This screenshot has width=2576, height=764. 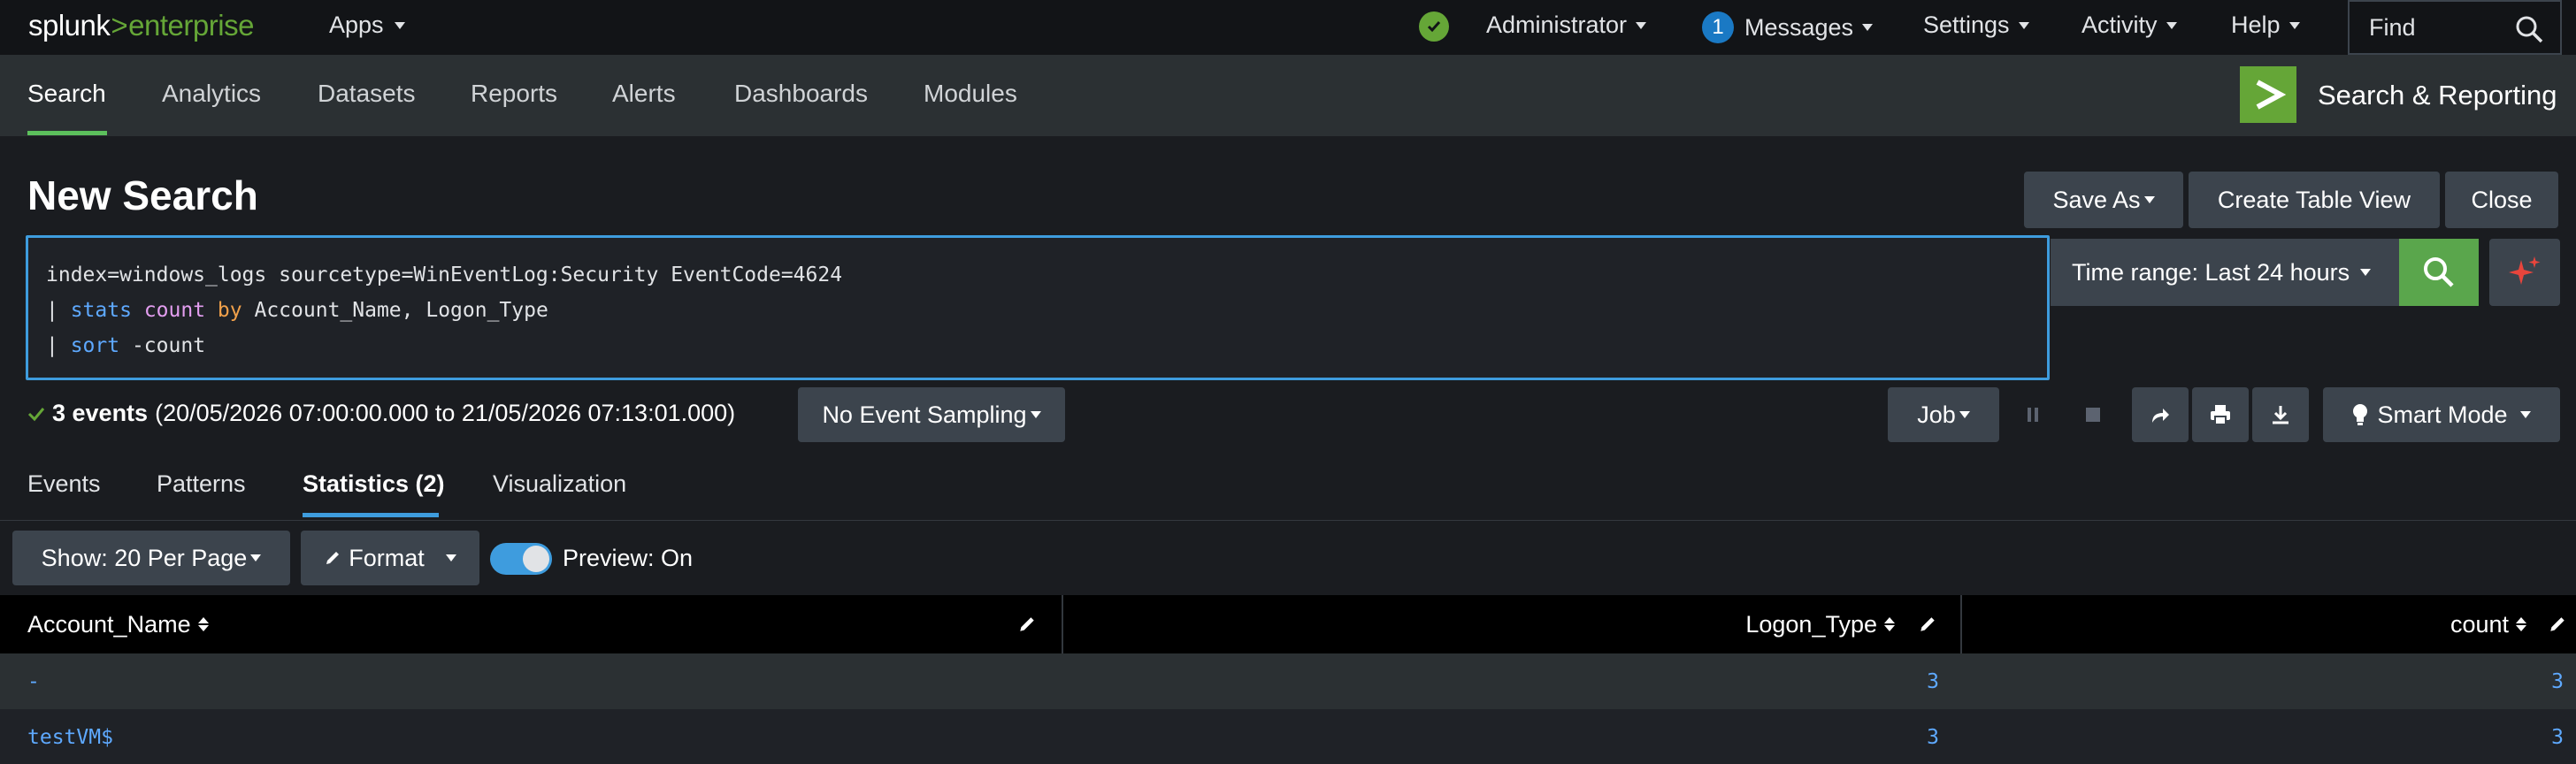 I want to click on preview-toggle, so click(x=521, y=559).